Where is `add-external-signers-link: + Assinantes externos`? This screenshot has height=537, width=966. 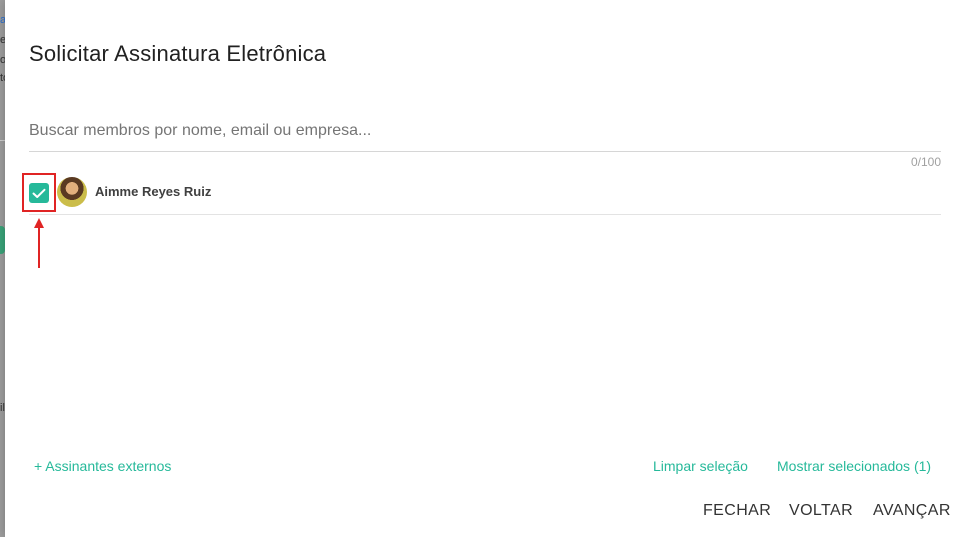
add-external-signers-link: + Assinantes externos is located at coordinates (102, 466).